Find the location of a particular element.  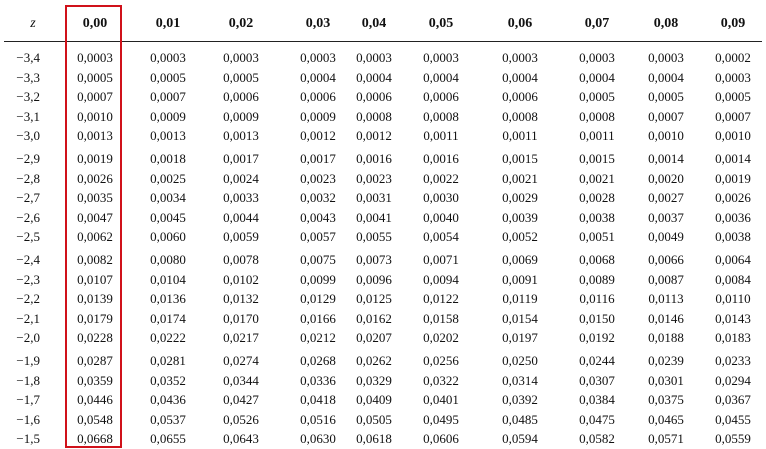

table-cell: 0,0054 is located at coordinates (441, 237).